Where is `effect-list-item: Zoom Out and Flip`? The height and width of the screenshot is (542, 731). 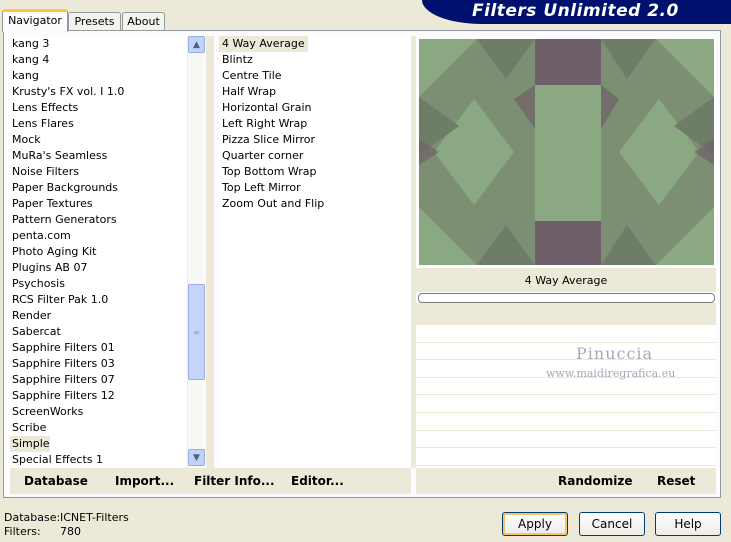
effect-list-item: Zoom Out and Flip is located at coordinates (273, 204).